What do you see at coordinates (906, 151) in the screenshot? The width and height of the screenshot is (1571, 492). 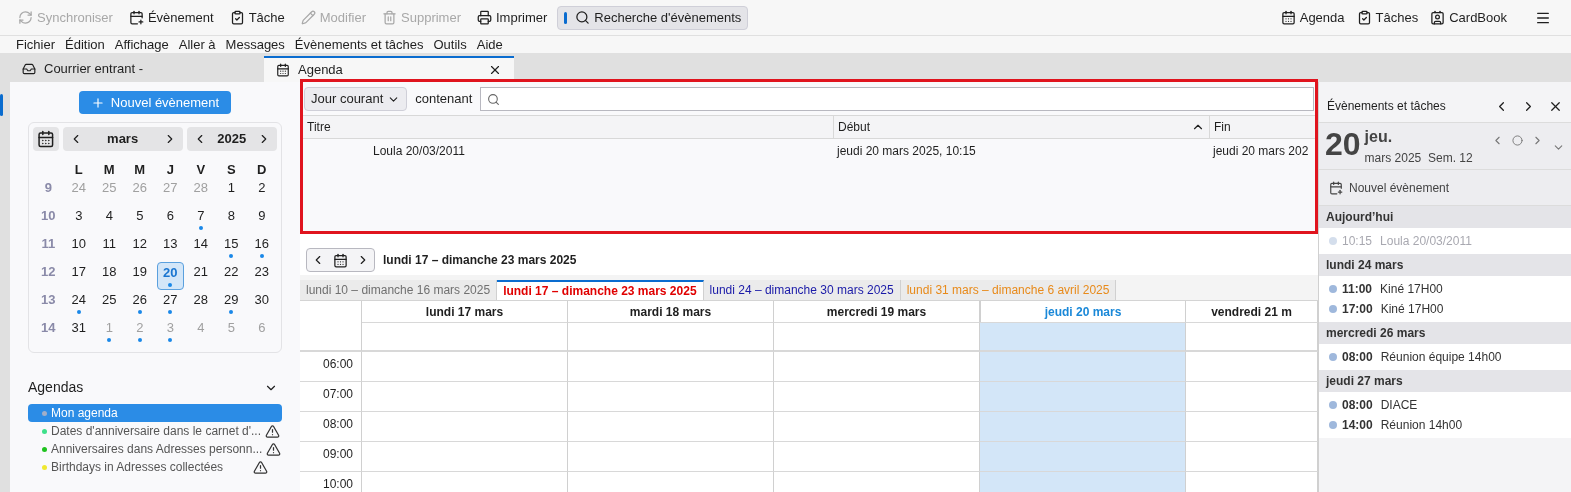 I see `table-cell-text: jeudi 20 mars 2025, 10:15` at bounding box center [906, 151].